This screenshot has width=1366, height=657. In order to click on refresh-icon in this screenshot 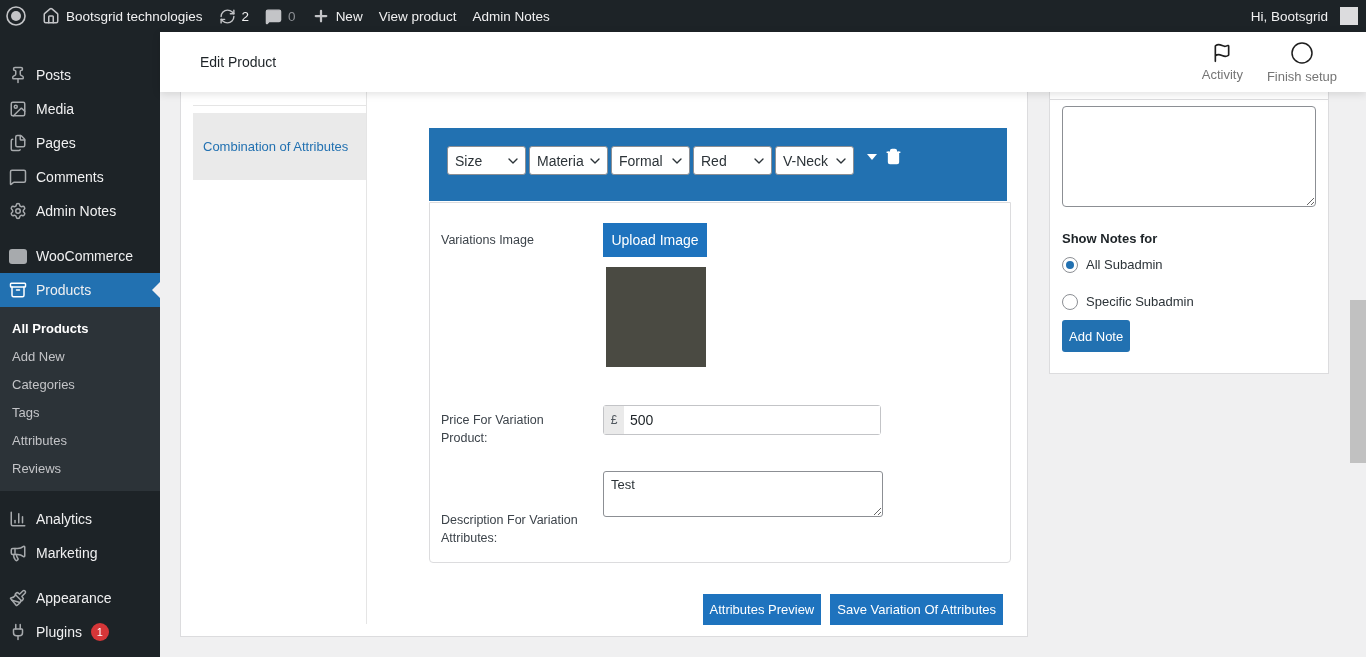, I will do `click(227, 16)`.